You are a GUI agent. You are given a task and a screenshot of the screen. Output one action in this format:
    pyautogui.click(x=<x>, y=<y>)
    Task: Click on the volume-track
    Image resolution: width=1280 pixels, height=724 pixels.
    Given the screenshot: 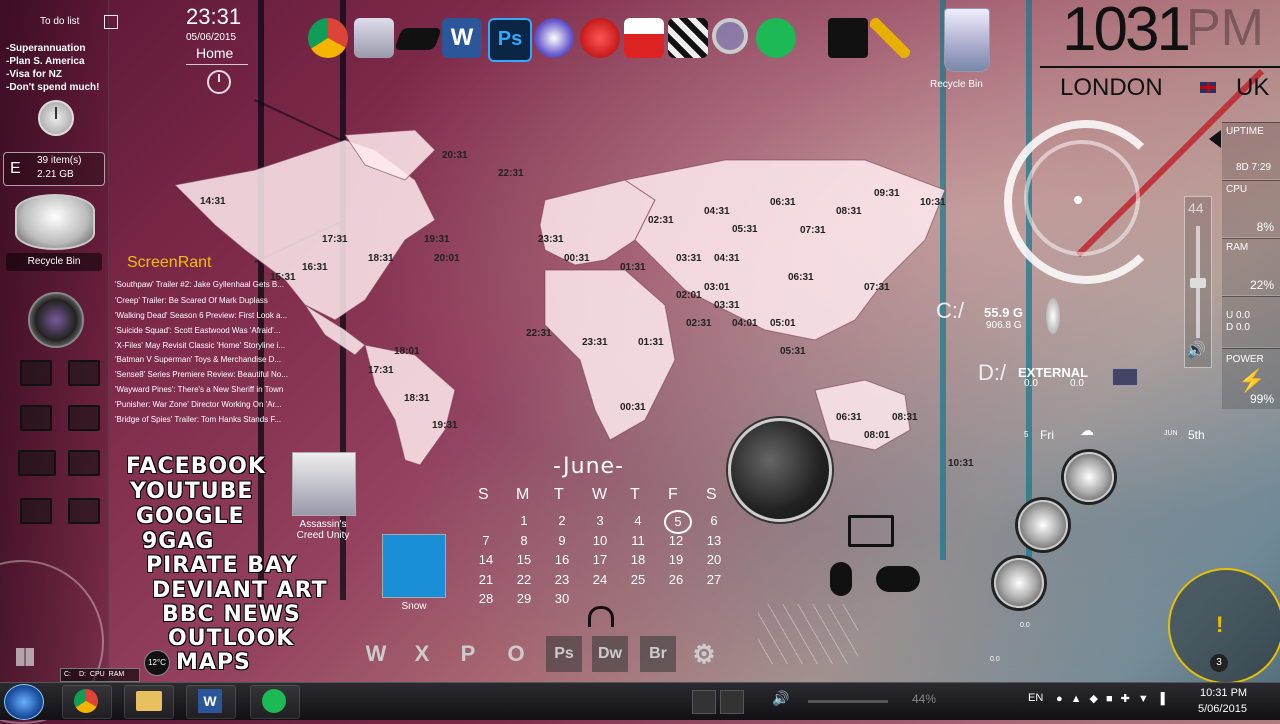 What is the action you would take?
    pyautogui.click(x=848, y=701)
    